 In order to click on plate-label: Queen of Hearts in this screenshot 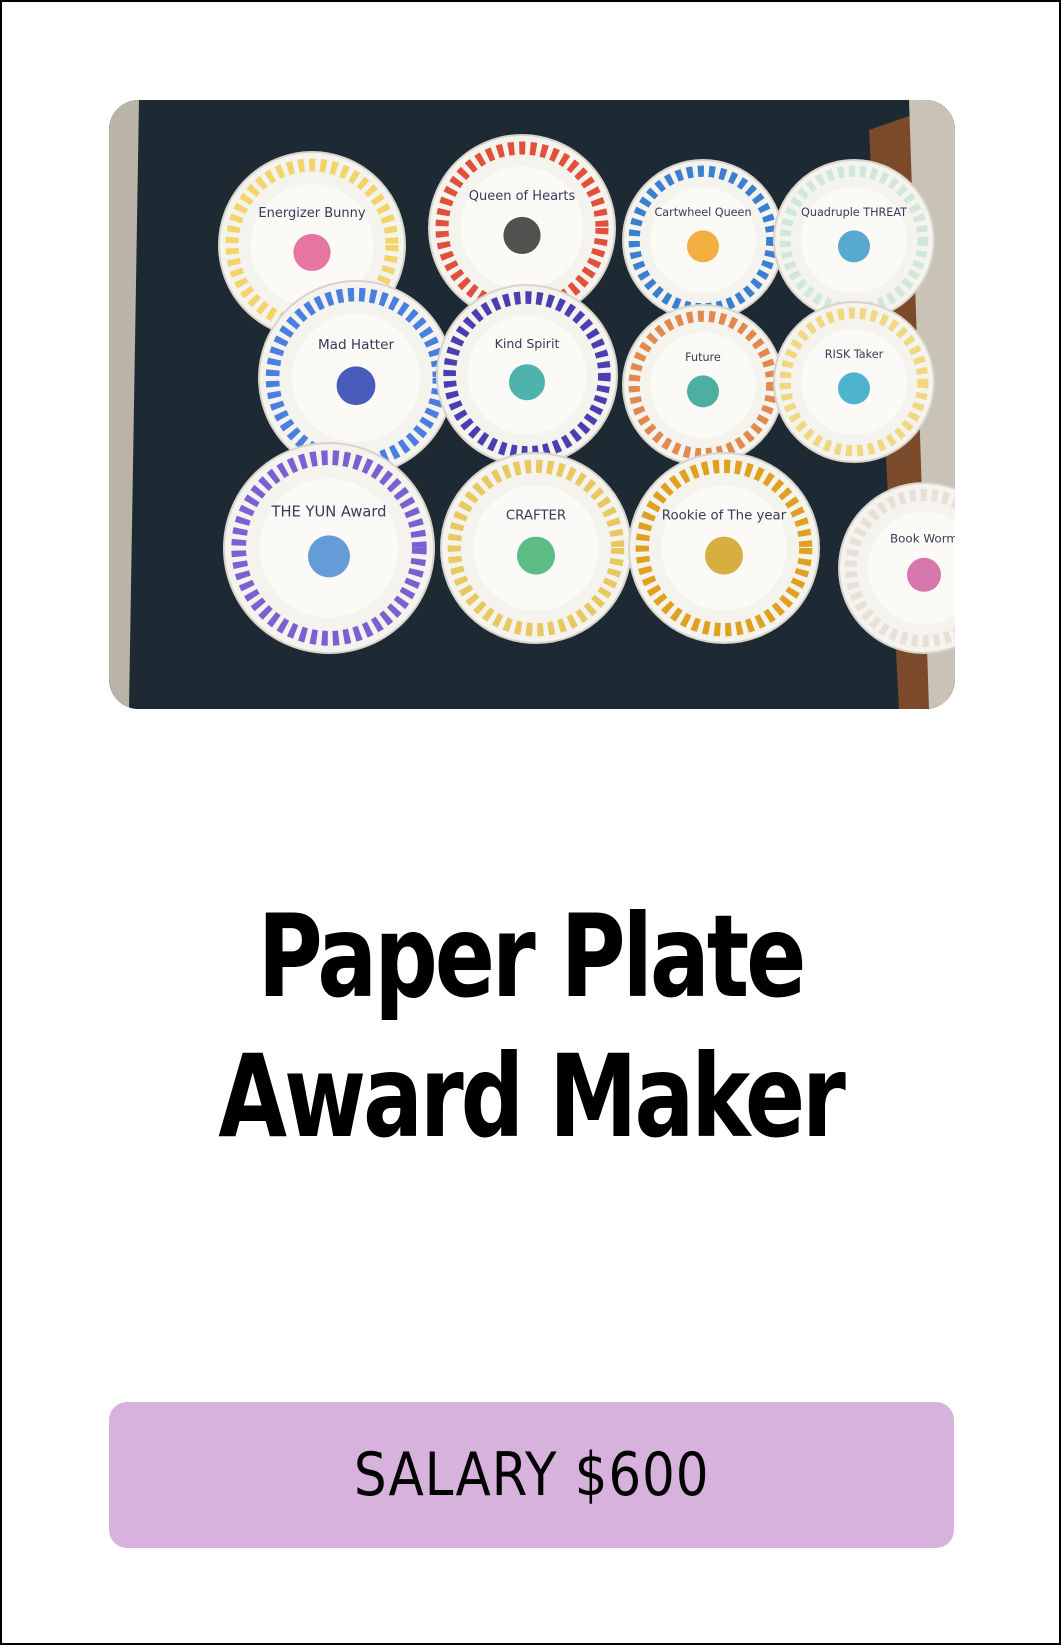, I will do `click(522, 196)`.